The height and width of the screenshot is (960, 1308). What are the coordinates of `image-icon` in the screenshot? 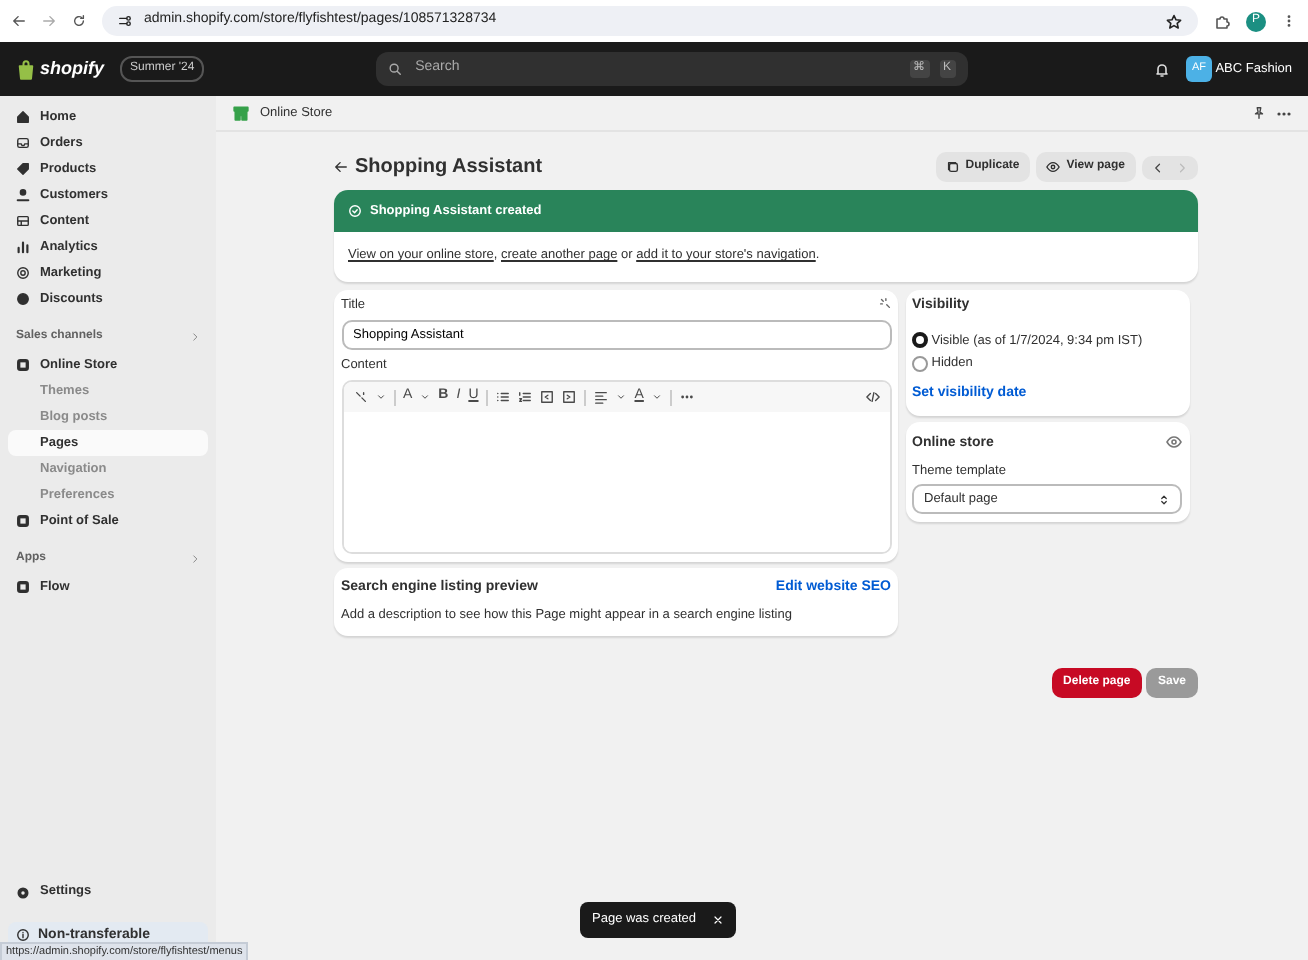 It's located at (23, 221).